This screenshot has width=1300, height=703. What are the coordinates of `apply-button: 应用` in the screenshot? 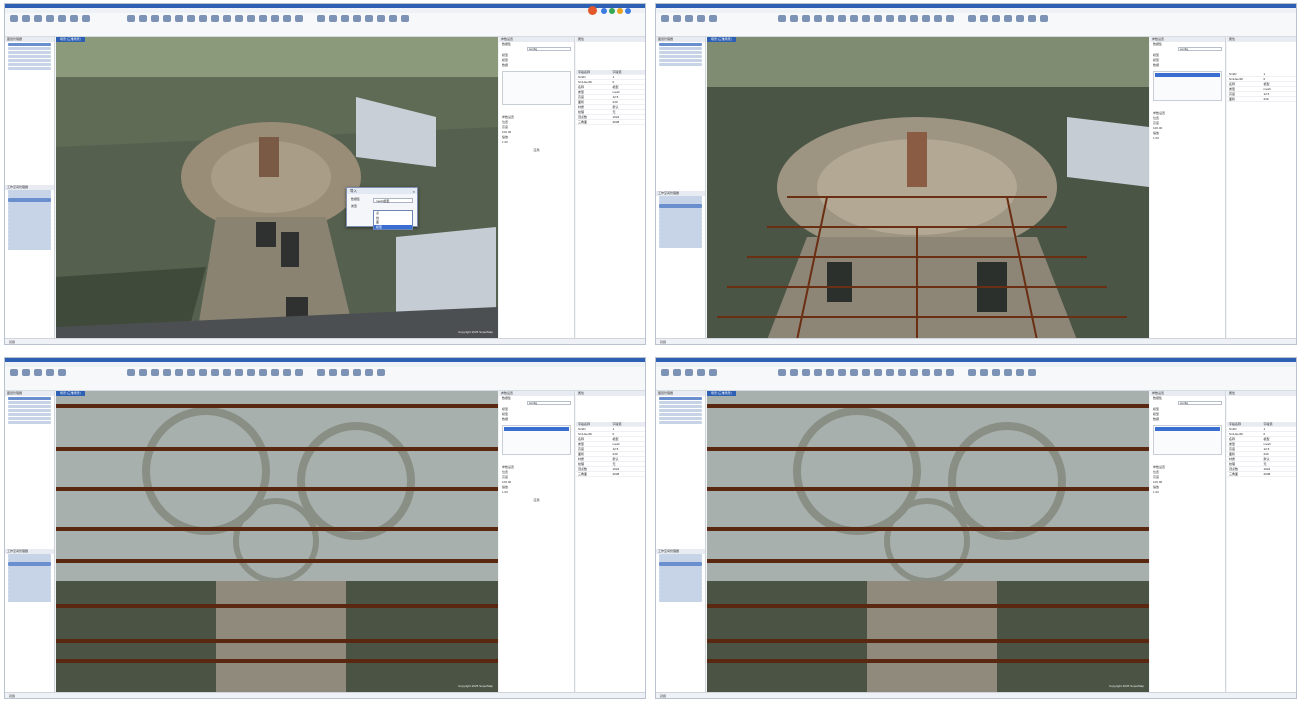 It's located at (536, 500).